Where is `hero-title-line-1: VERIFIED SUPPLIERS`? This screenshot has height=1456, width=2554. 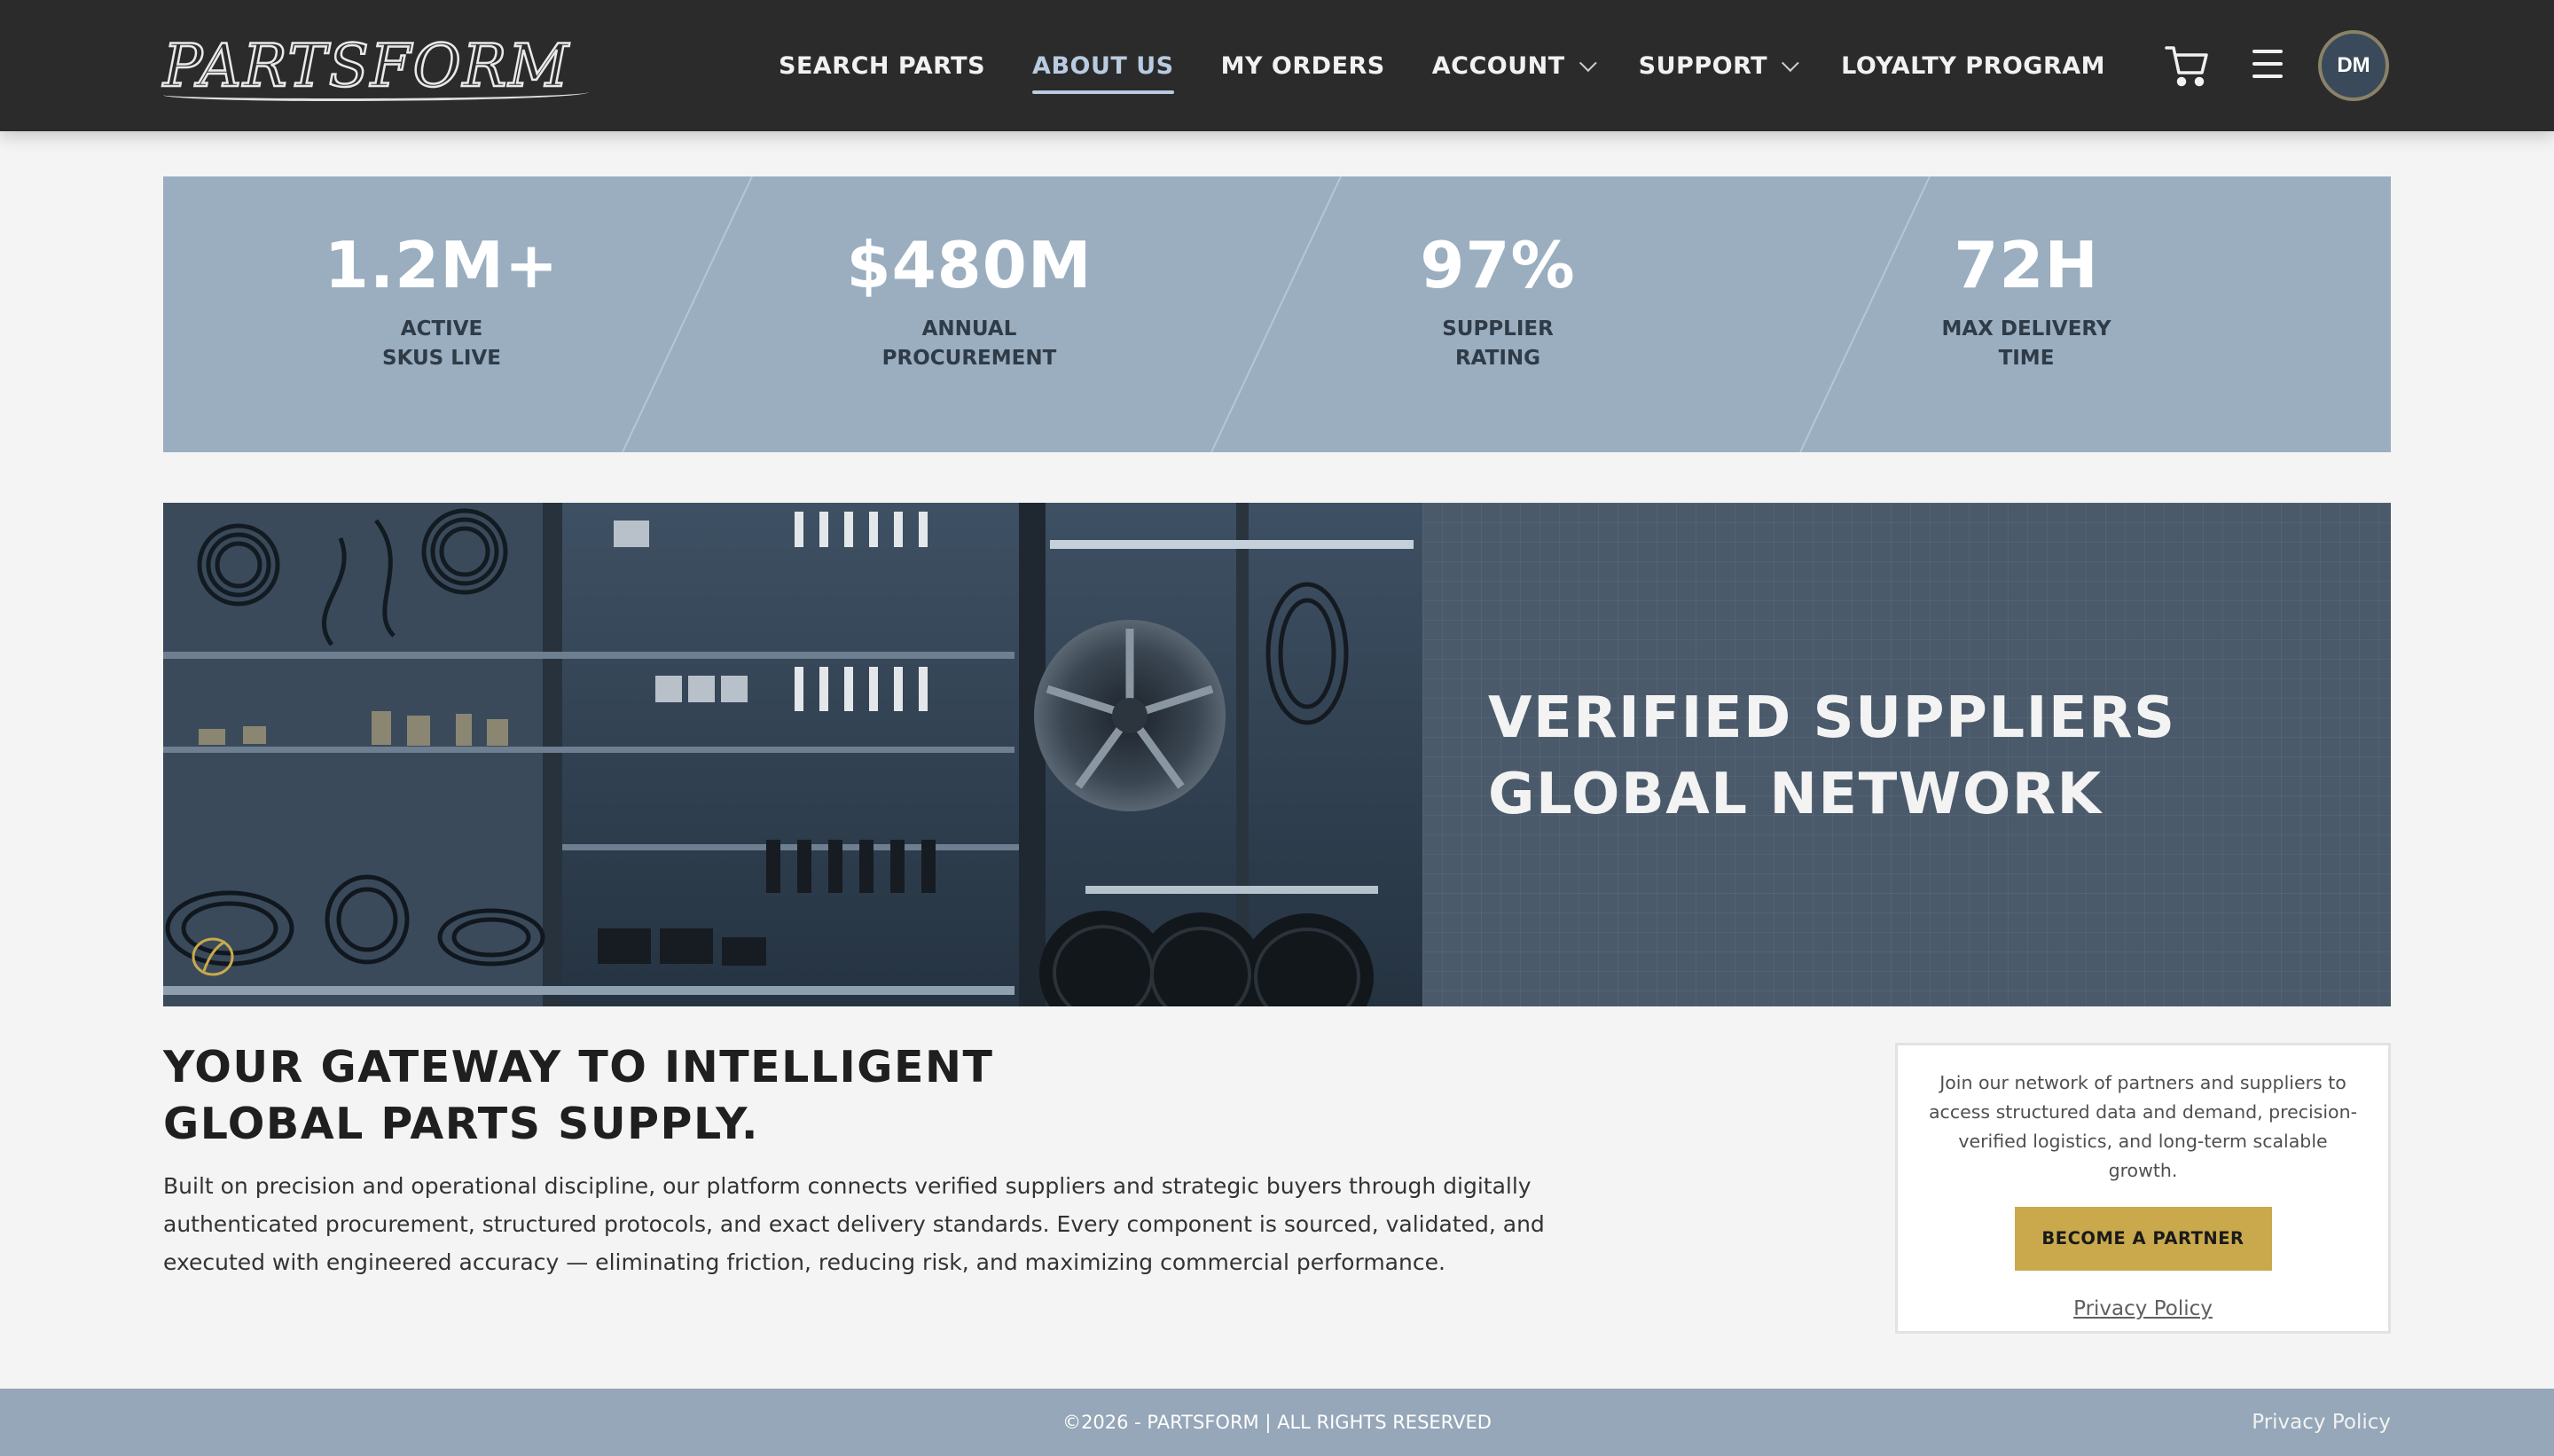
hero-title-line-1: VERIFIED SUPPLIERS is located at coordinates (1832, 718).